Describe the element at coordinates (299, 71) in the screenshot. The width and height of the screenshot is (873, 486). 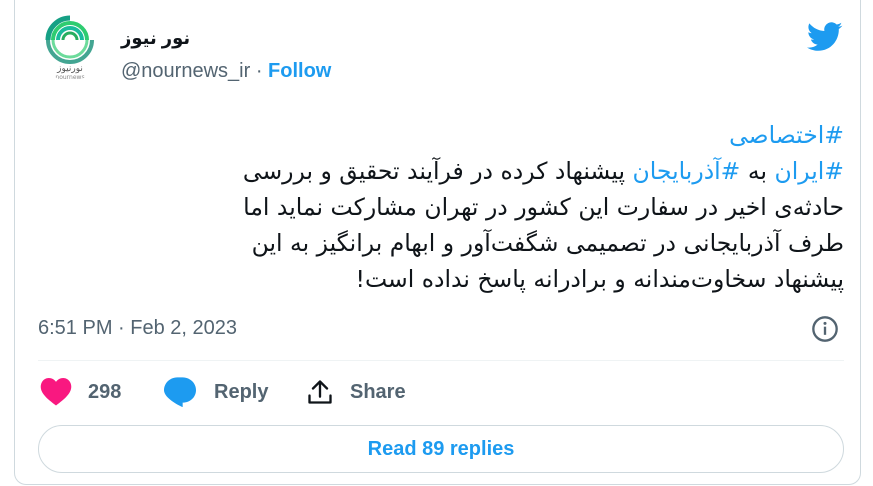
I see `follow-button: Follow` at that location.